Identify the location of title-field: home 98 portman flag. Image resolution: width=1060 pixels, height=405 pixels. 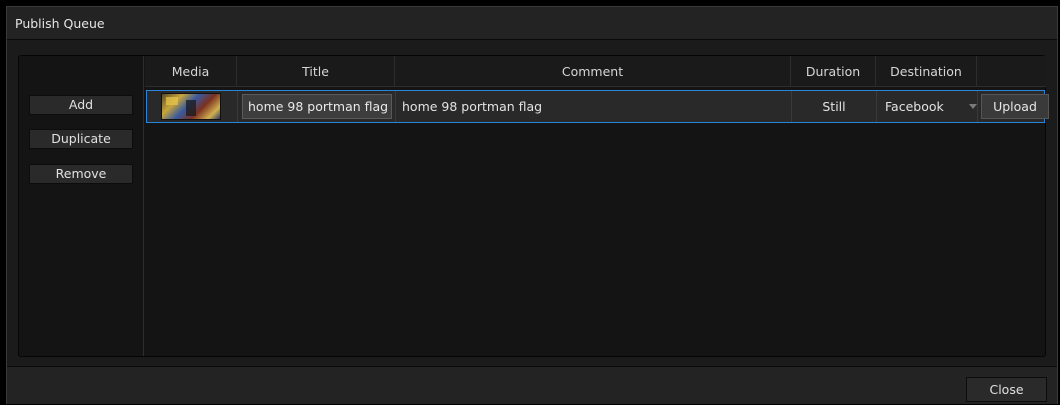
(317, 106).